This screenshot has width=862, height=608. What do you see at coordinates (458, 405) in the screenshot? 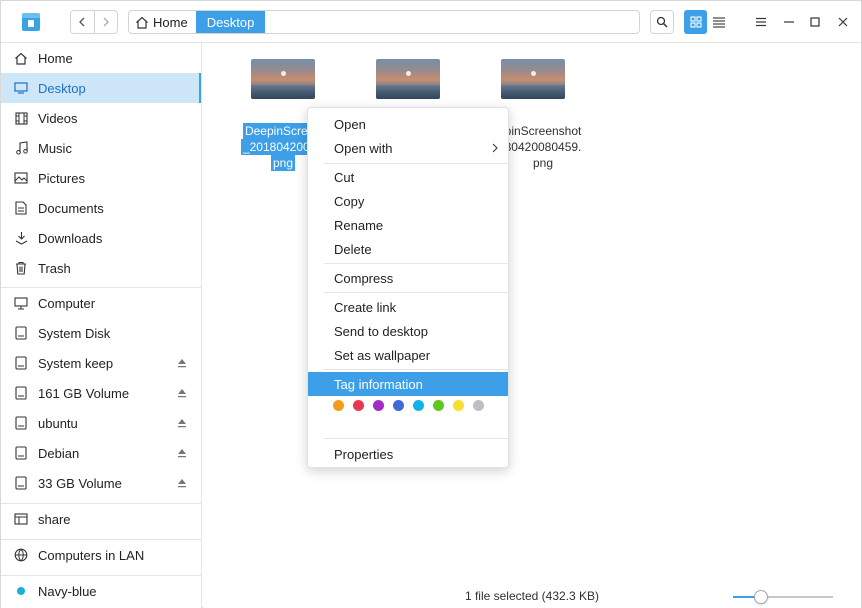
I see `tag-color-yellow` at bounding box center [458, 405].